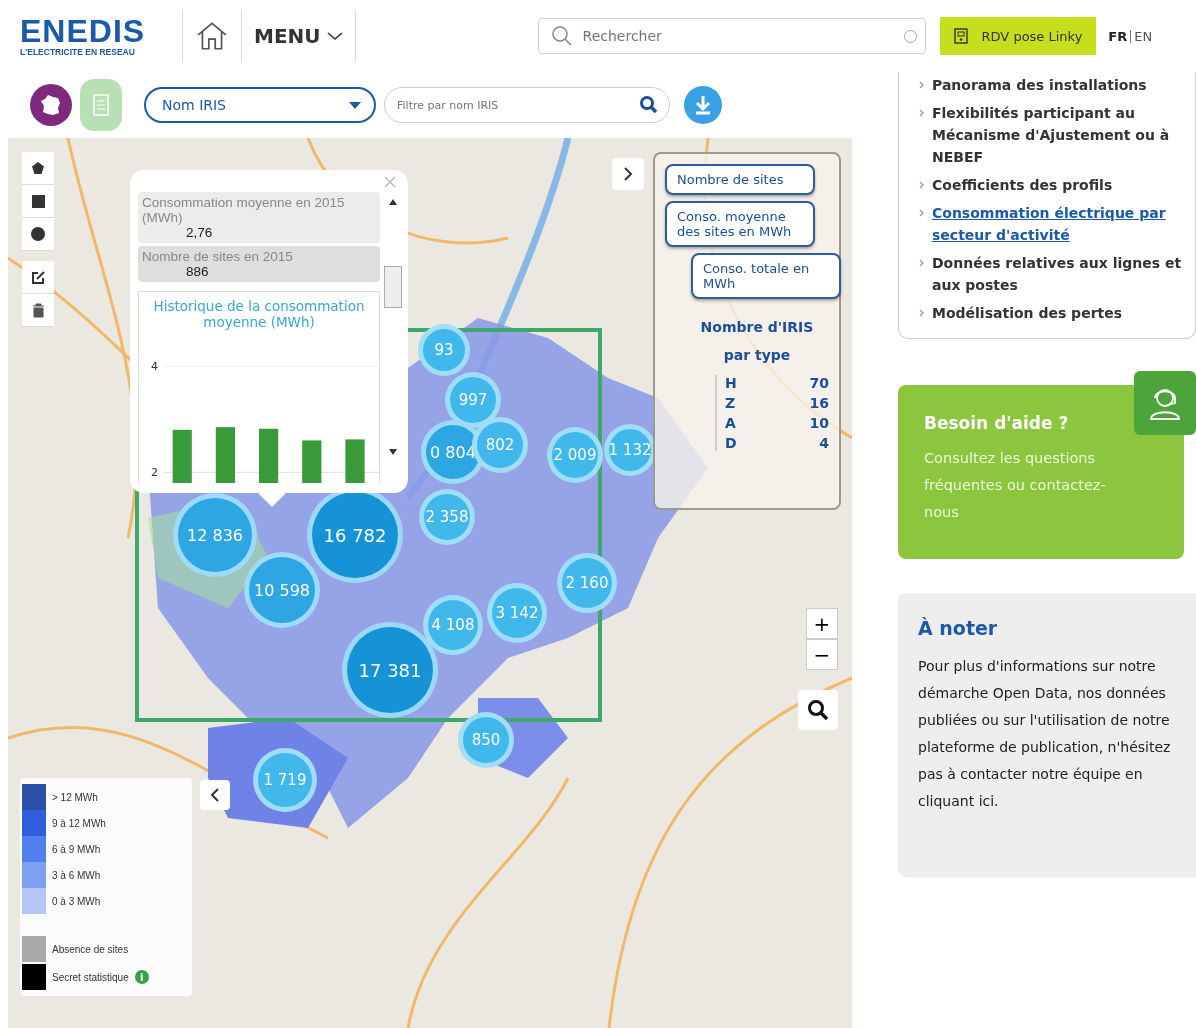 The width and height of the screenshot is (1196, 1028). Describe the element at coordinates (90, 949) in the screenshot. I see `legend-label: Absence de sites` at that location.